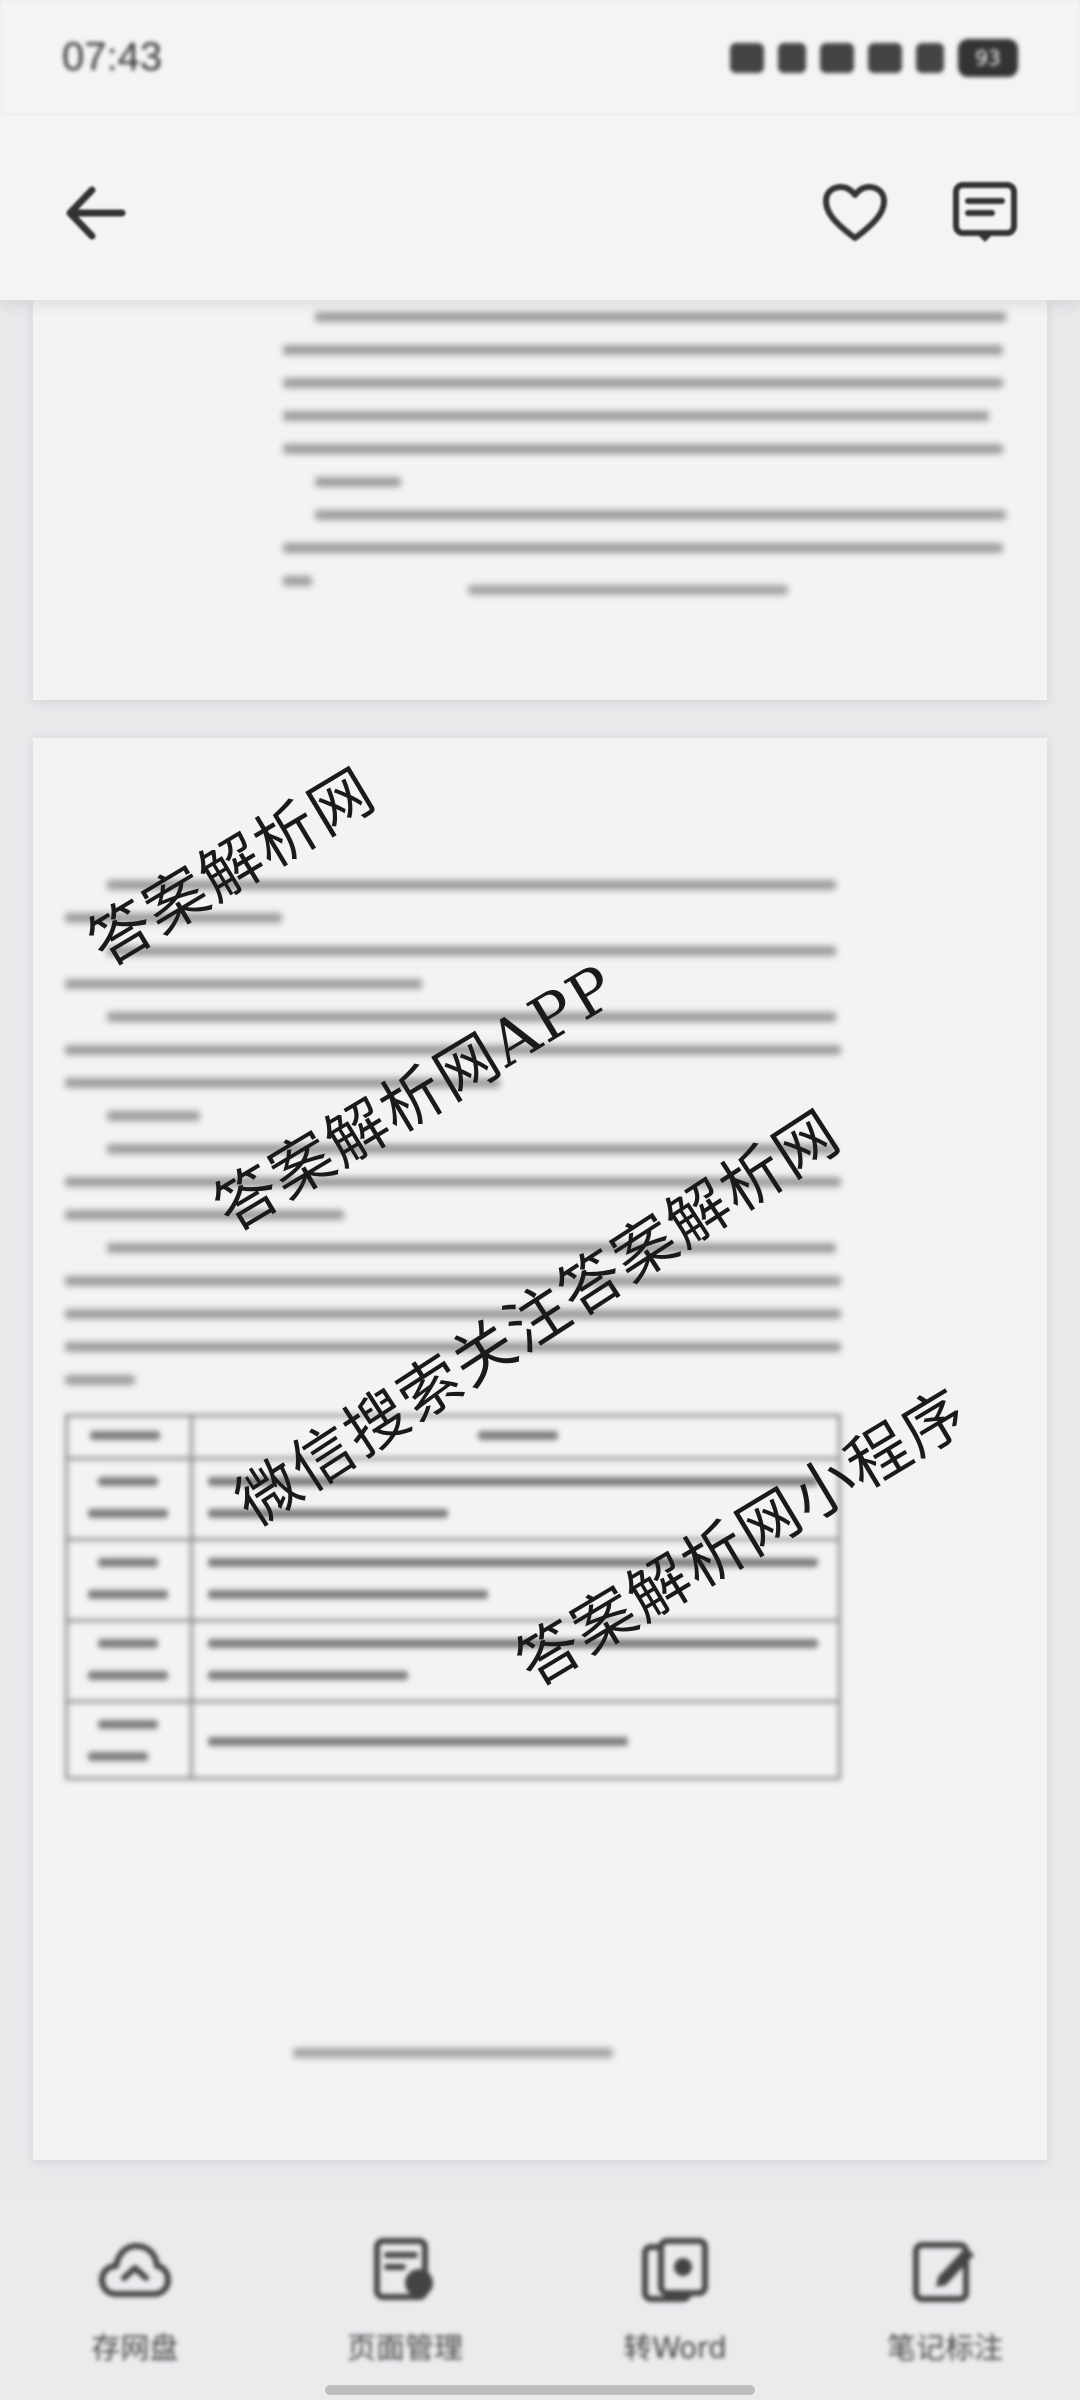 This screenshot has height=2400, width=1080. I want to click on heart-icon, so click(855, 212).